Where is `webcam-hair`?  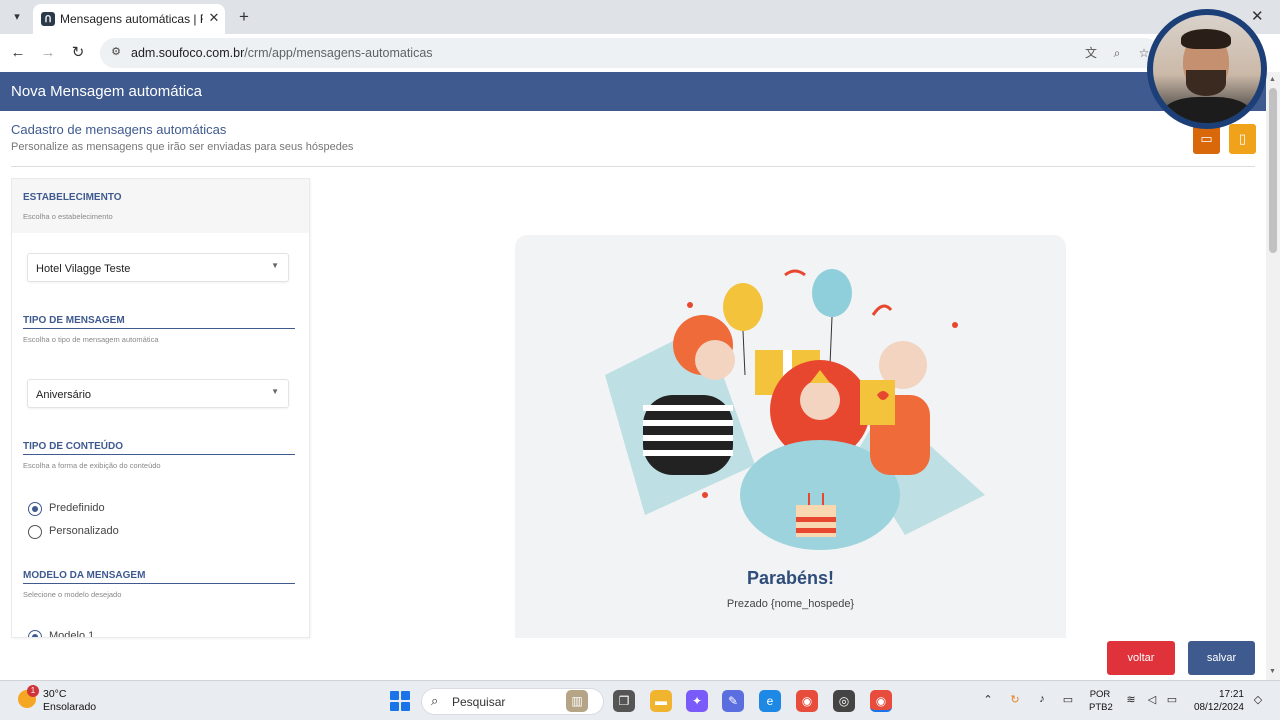 webcam-hair is located at coordinates (1206, 39).